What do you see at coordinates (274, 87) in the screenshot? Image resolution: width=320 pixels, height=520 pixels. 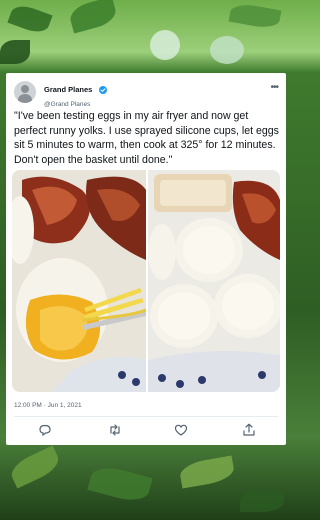 I see `more-icon: •••` at bounding box center [274, 87].